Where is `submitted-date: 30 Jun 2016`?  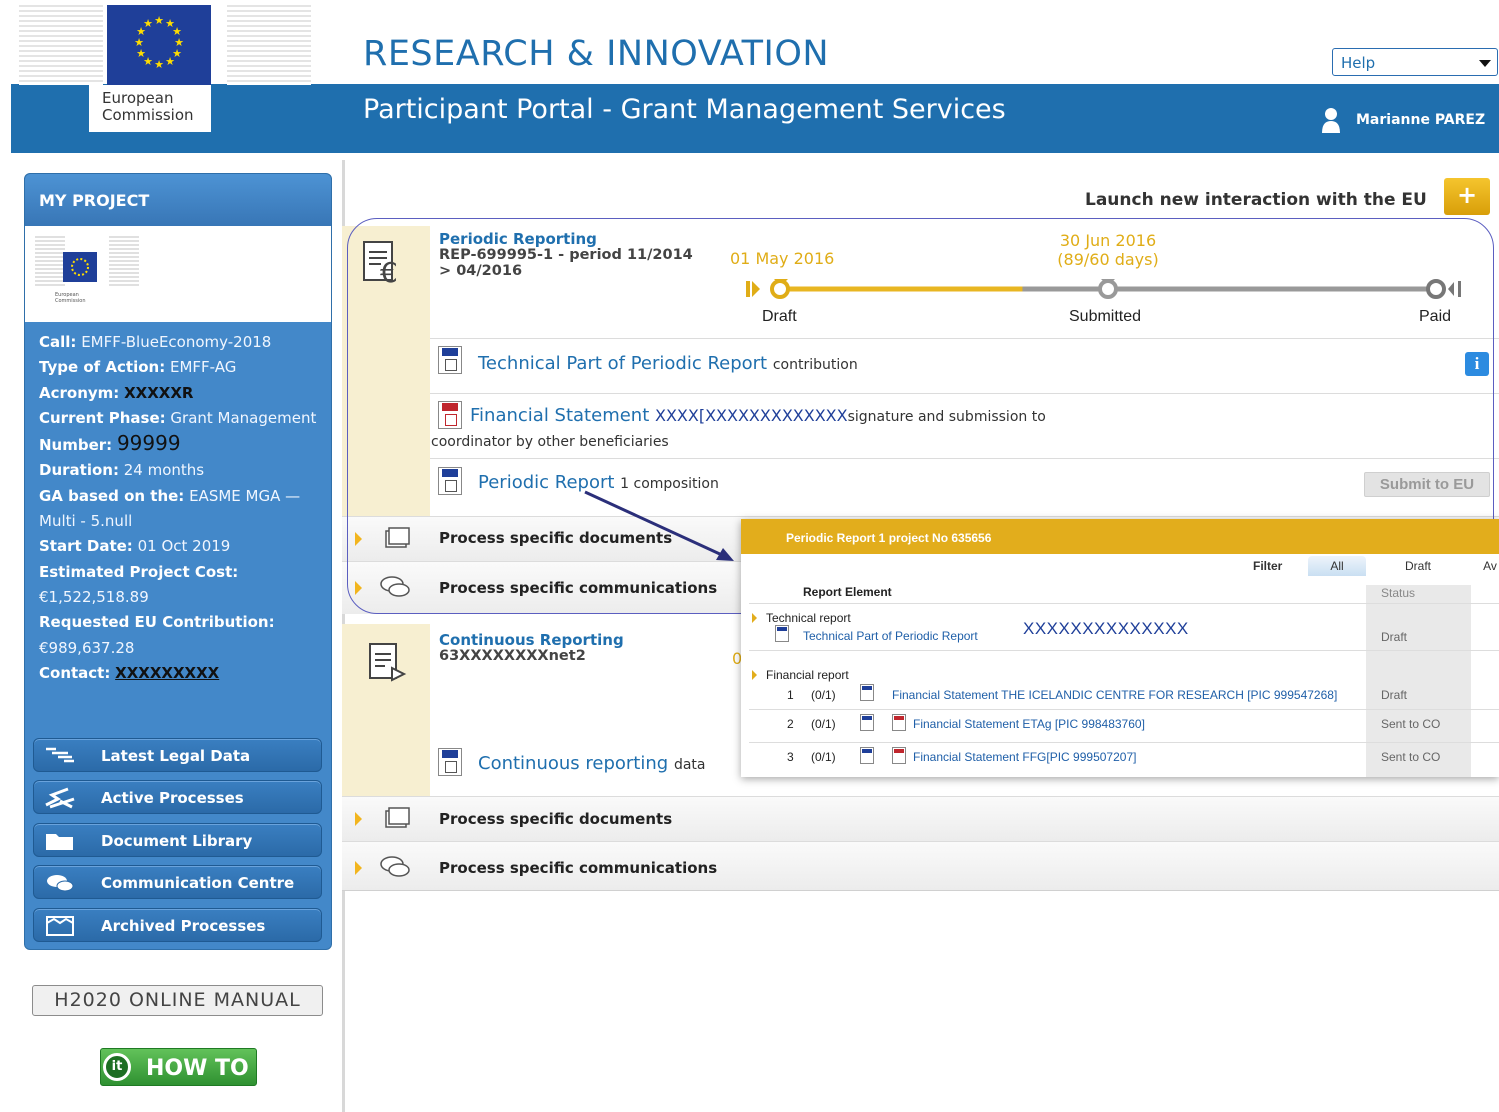
submitted-date: 30 Jun 2016 is located at coordinates (1108, 240).